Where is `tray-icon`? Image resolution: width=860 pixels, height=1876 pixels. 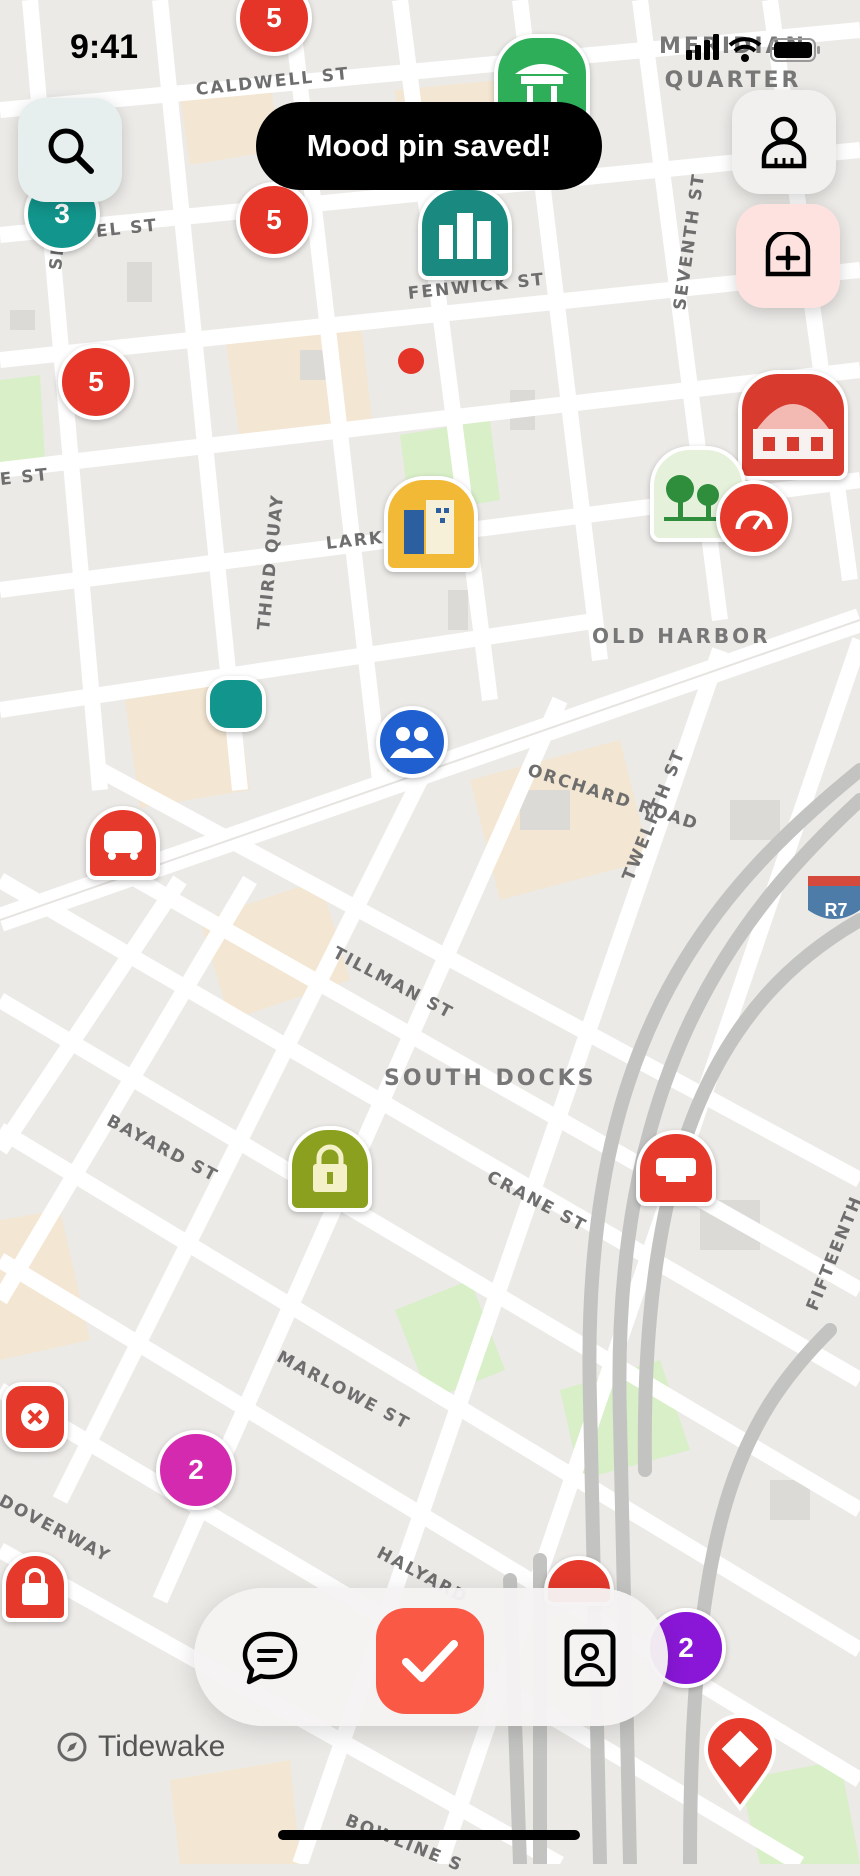 tray-icon is located at coordinates (676, 1170).